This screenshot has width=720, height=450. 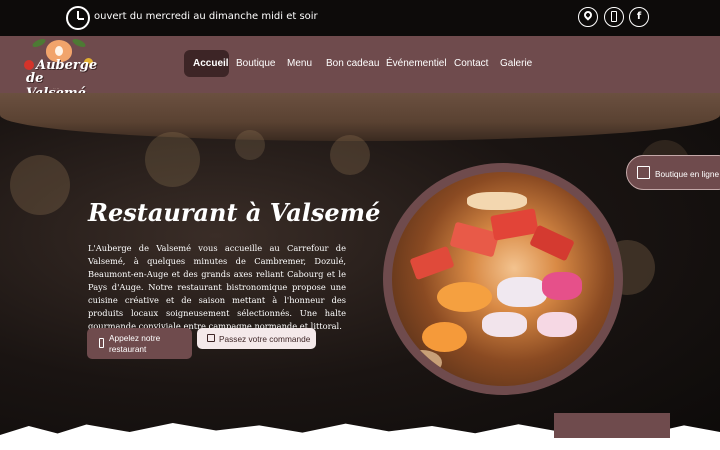 What do you see at coordinates (612, 425) in the screenshot?
I see `floating-bar` at bounding box center [612, 425].